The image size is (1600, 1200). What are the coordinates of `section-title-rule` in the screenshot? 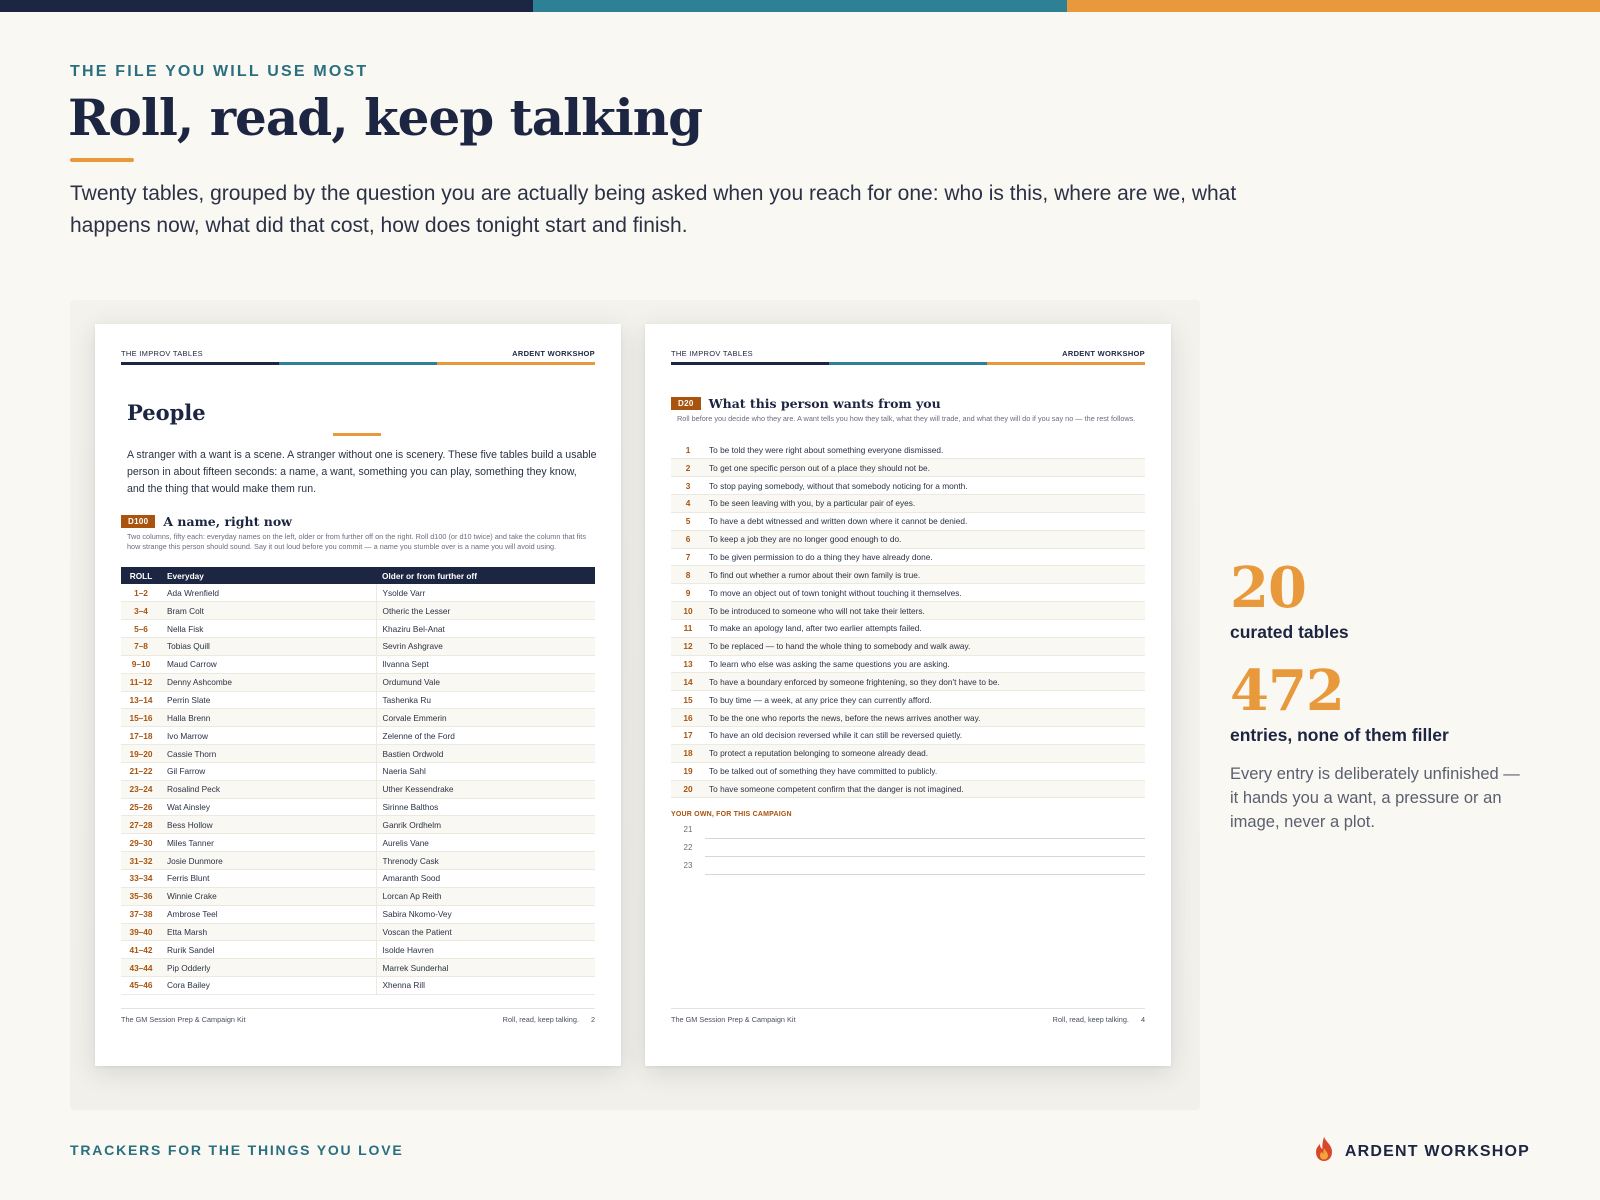 It's located at (357, 434).